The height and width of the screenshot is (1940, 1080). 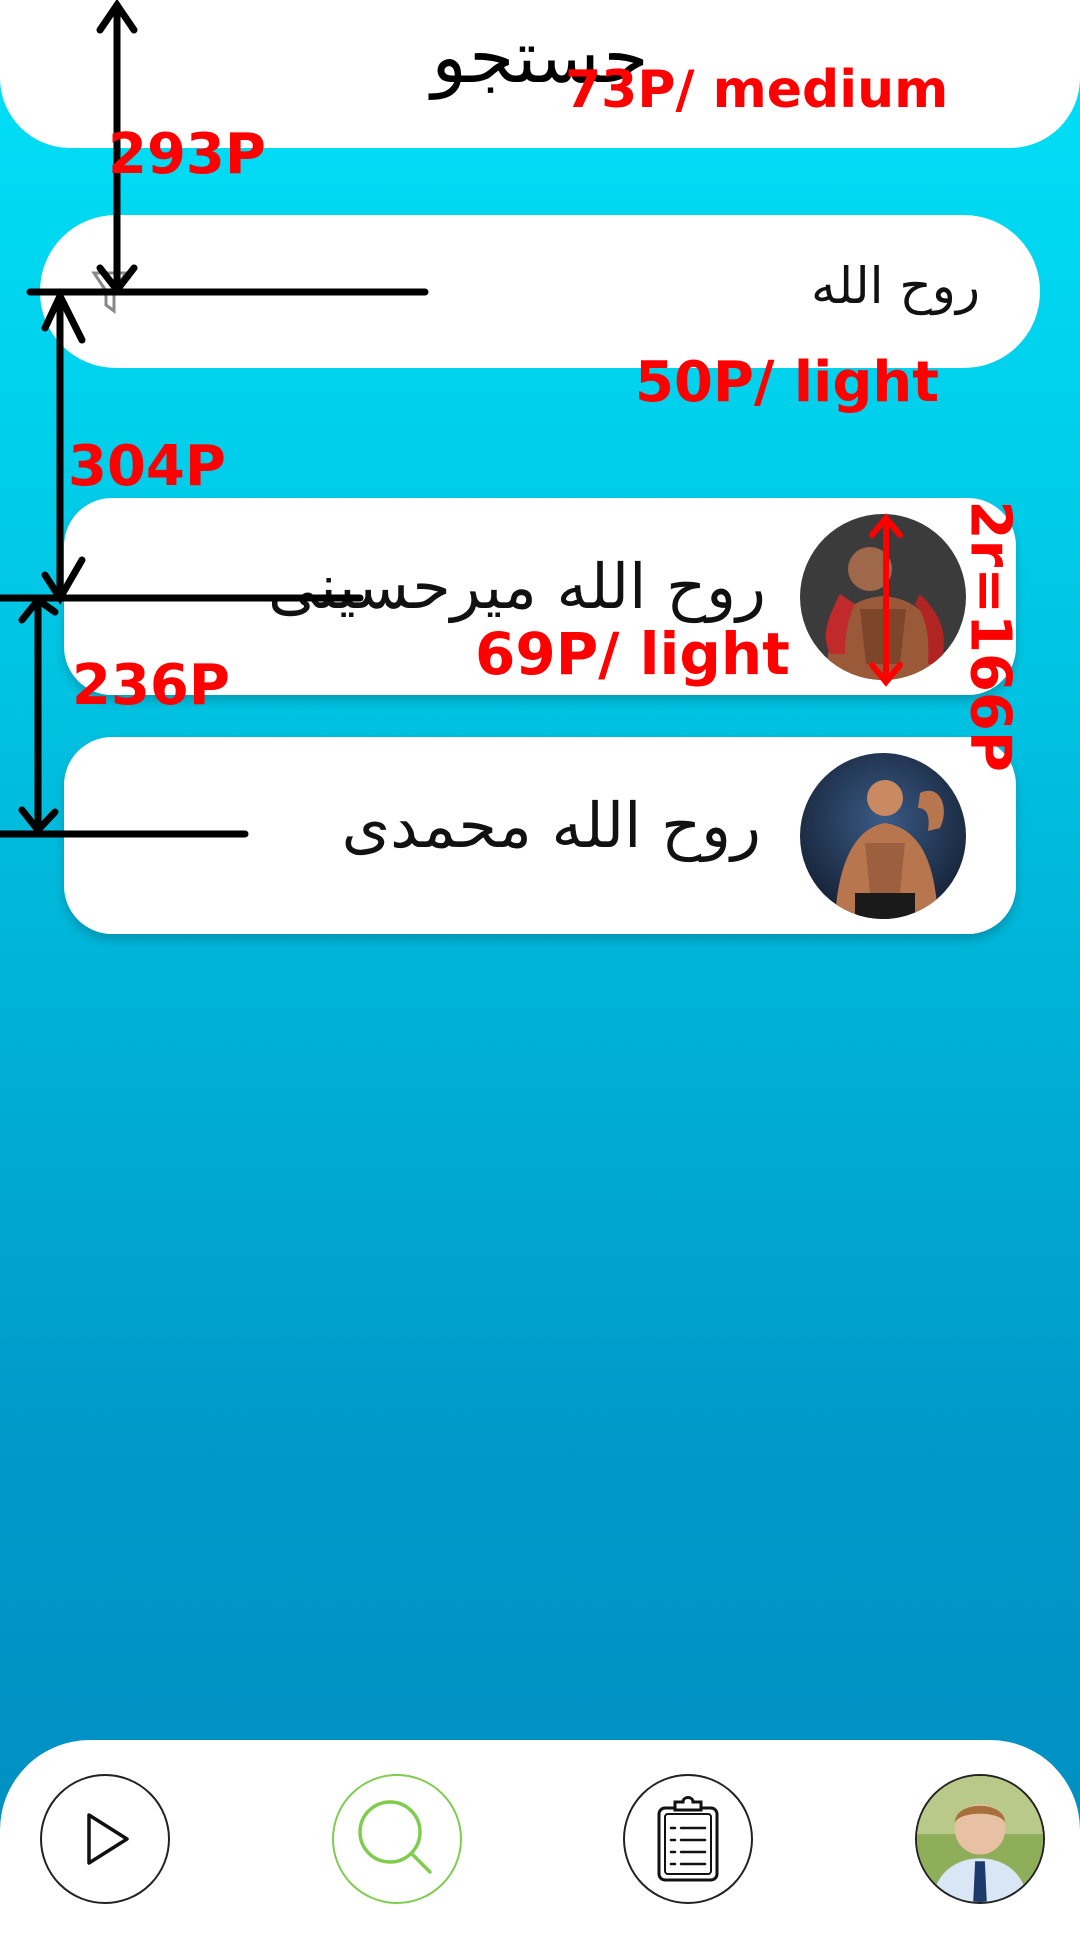 I want to click on annotation-row-gap: 236P, so click(x=151, y=685).